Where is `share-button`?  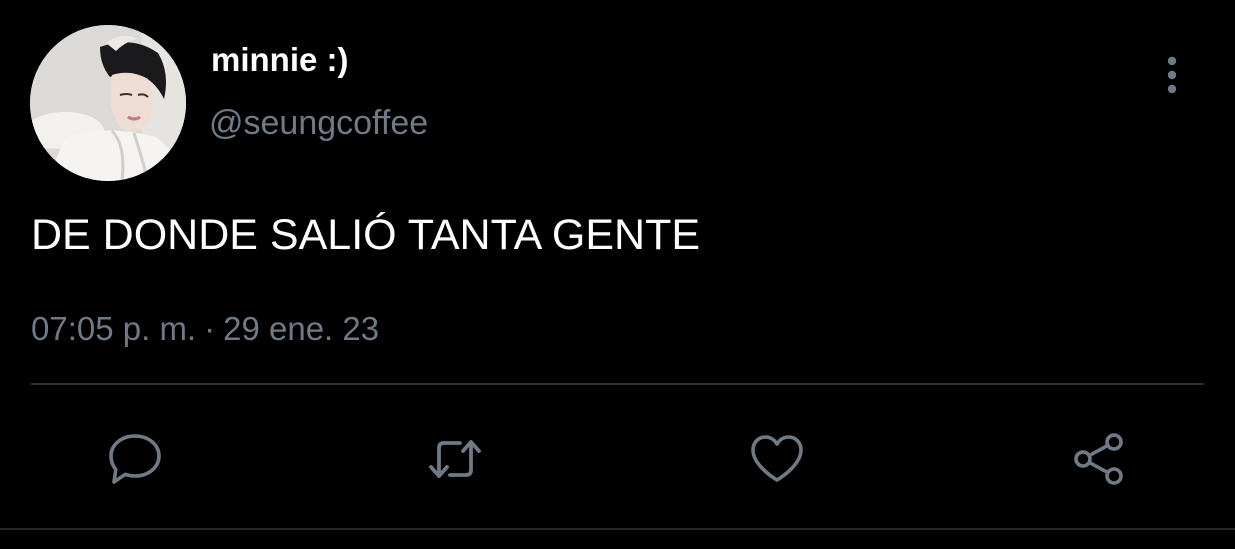 share-button is located at coordinates (1099, 459).